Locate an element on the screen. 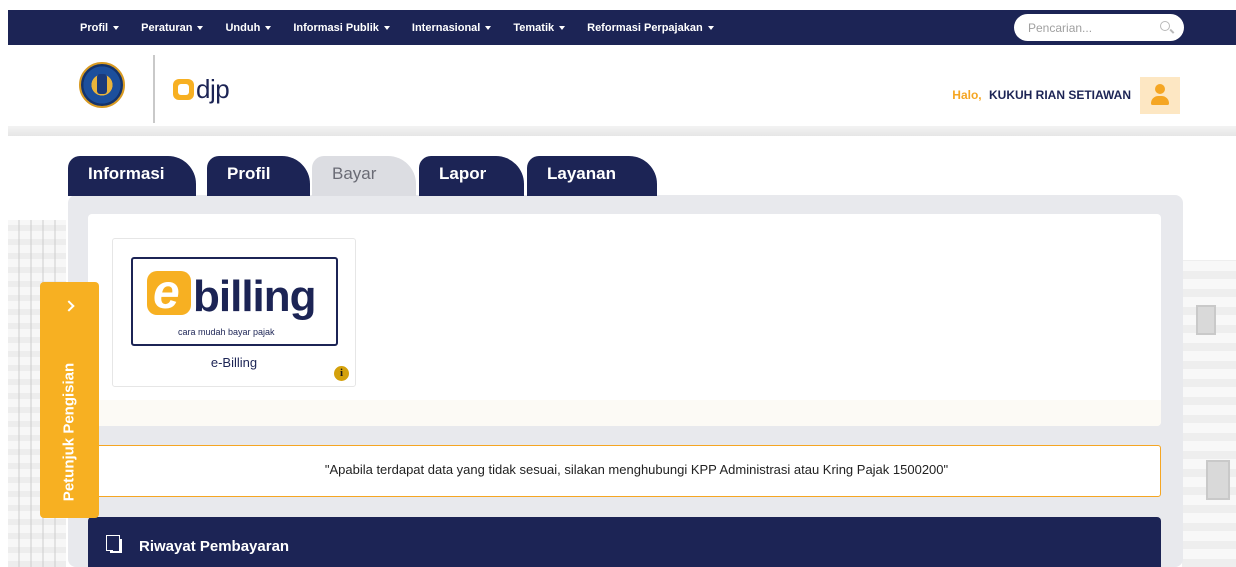 The height and width of the screenshot is (567, 1236). user-name: KUKUH RIAN SETIAWAN is located at coordinates (1059, 95).